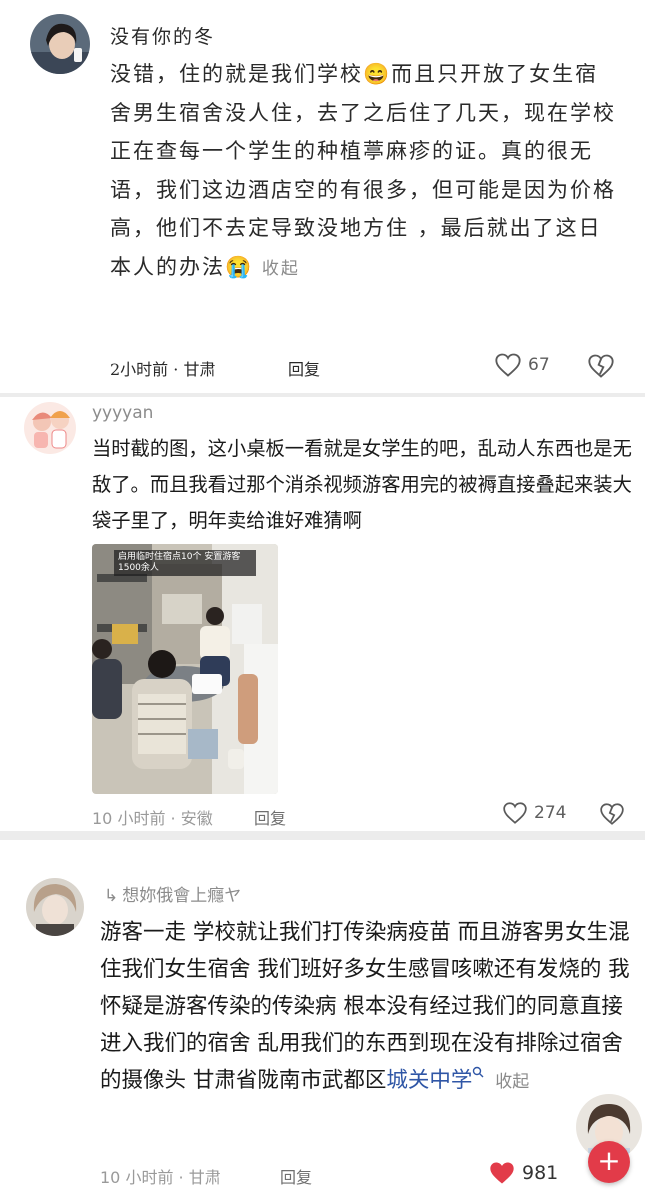  What do you see at coordinates (163, 369) in the screenshot?
I see `timestamp-location: 2小时前 · 甘肃` at bounding box center [163, 369].